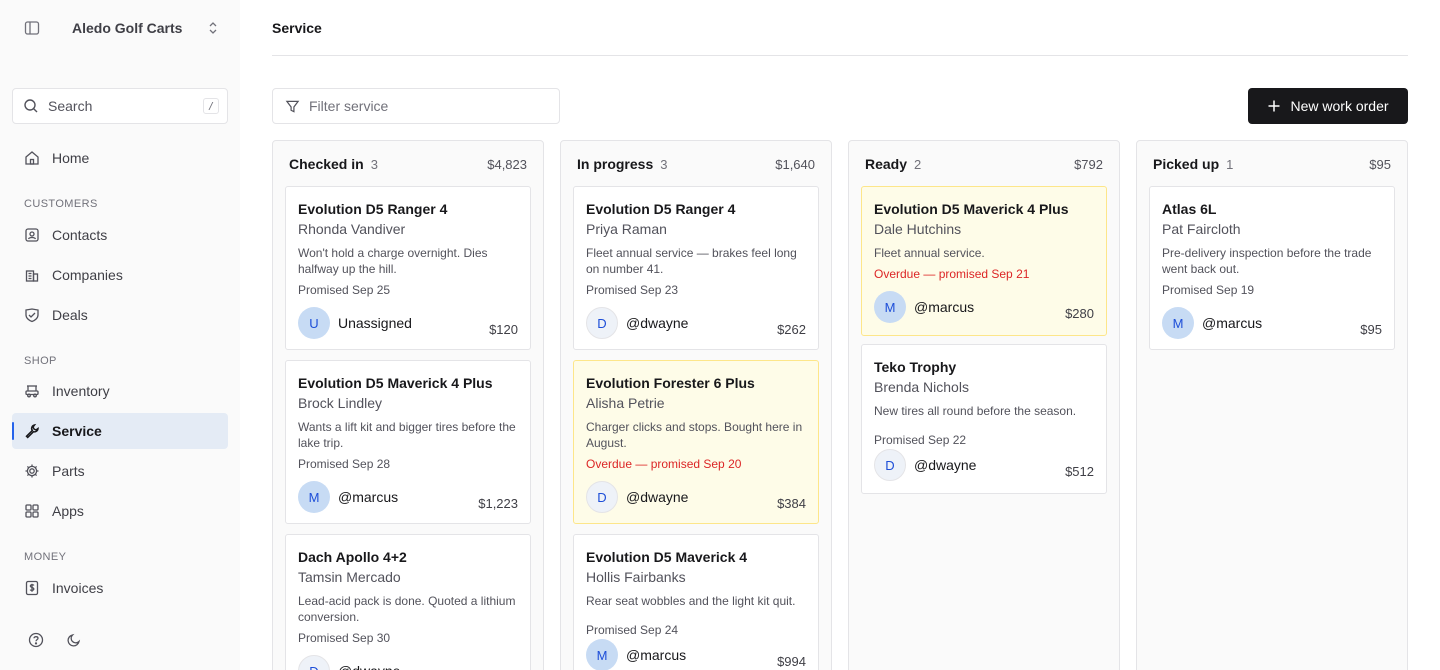 The image size is (1440, 670). I want to click on sidebar-item-label: Contacts, so click(80, 235).